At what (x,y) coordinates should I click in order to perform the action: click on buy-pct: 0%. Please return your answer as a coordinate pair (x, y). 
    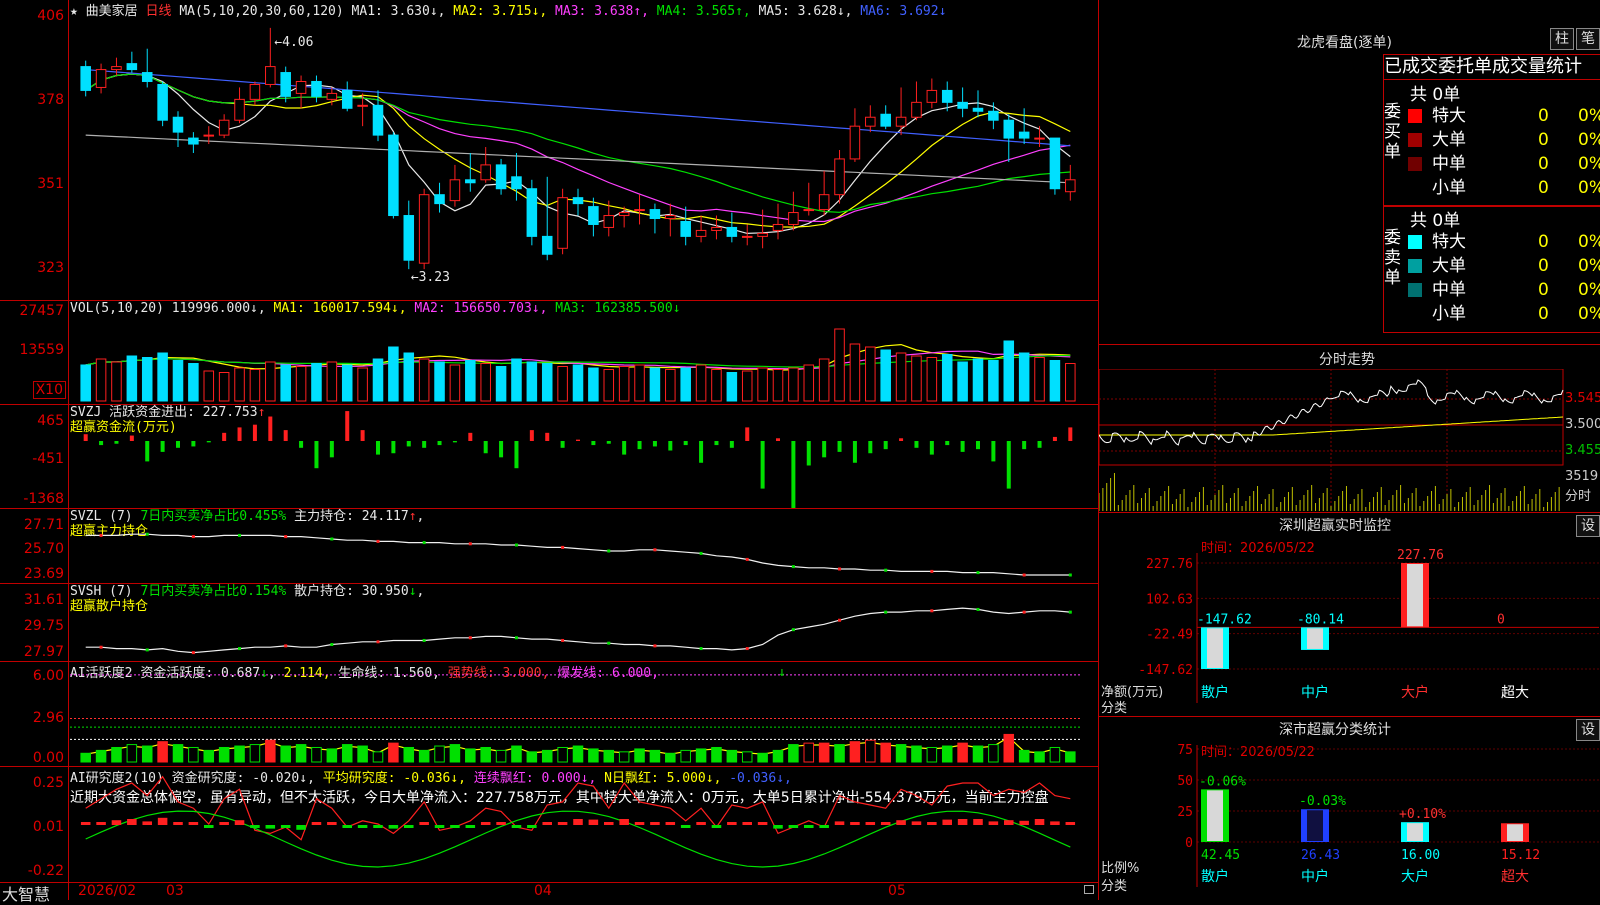
    Looking at the image, I should click on (1589, 188).